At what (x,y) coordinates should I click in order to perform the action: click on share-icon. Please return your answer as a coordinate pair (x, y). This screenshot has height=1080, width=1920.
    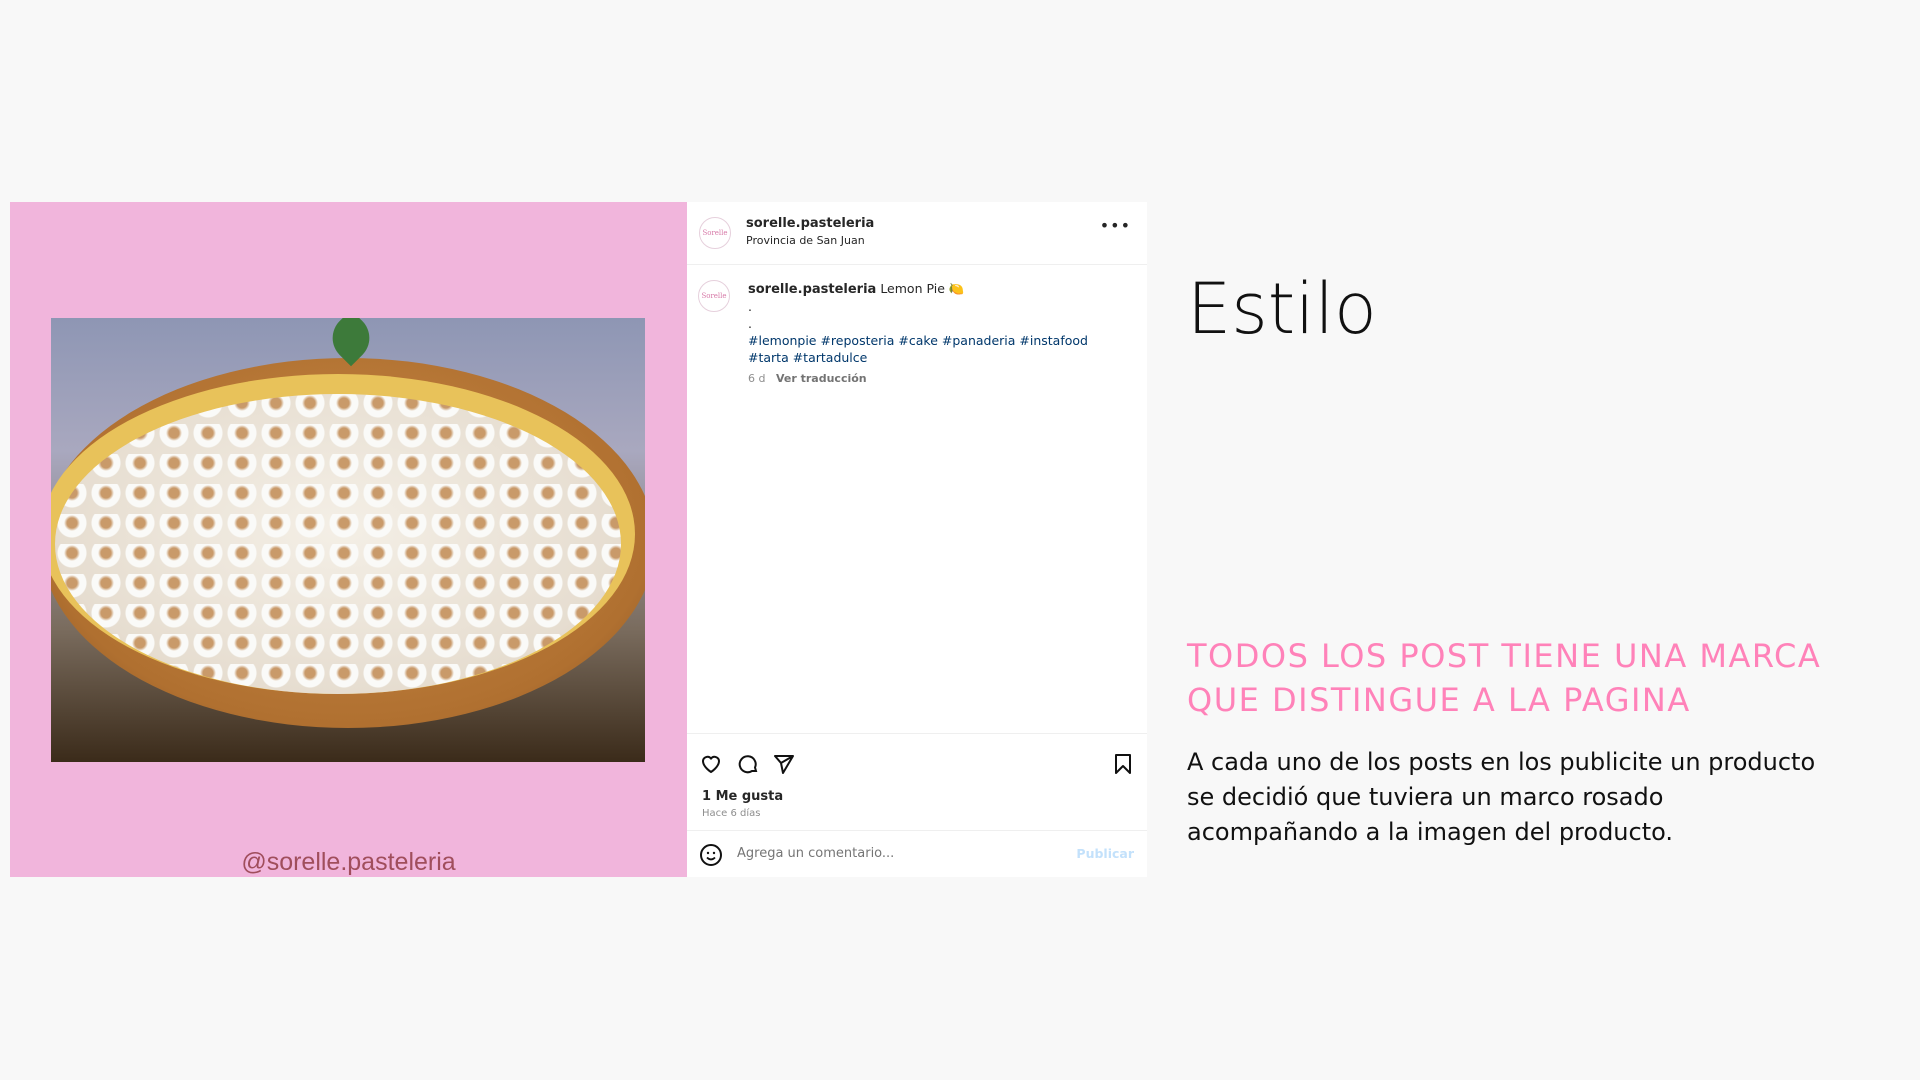
    Looking at the image, I should click on (784, 764).